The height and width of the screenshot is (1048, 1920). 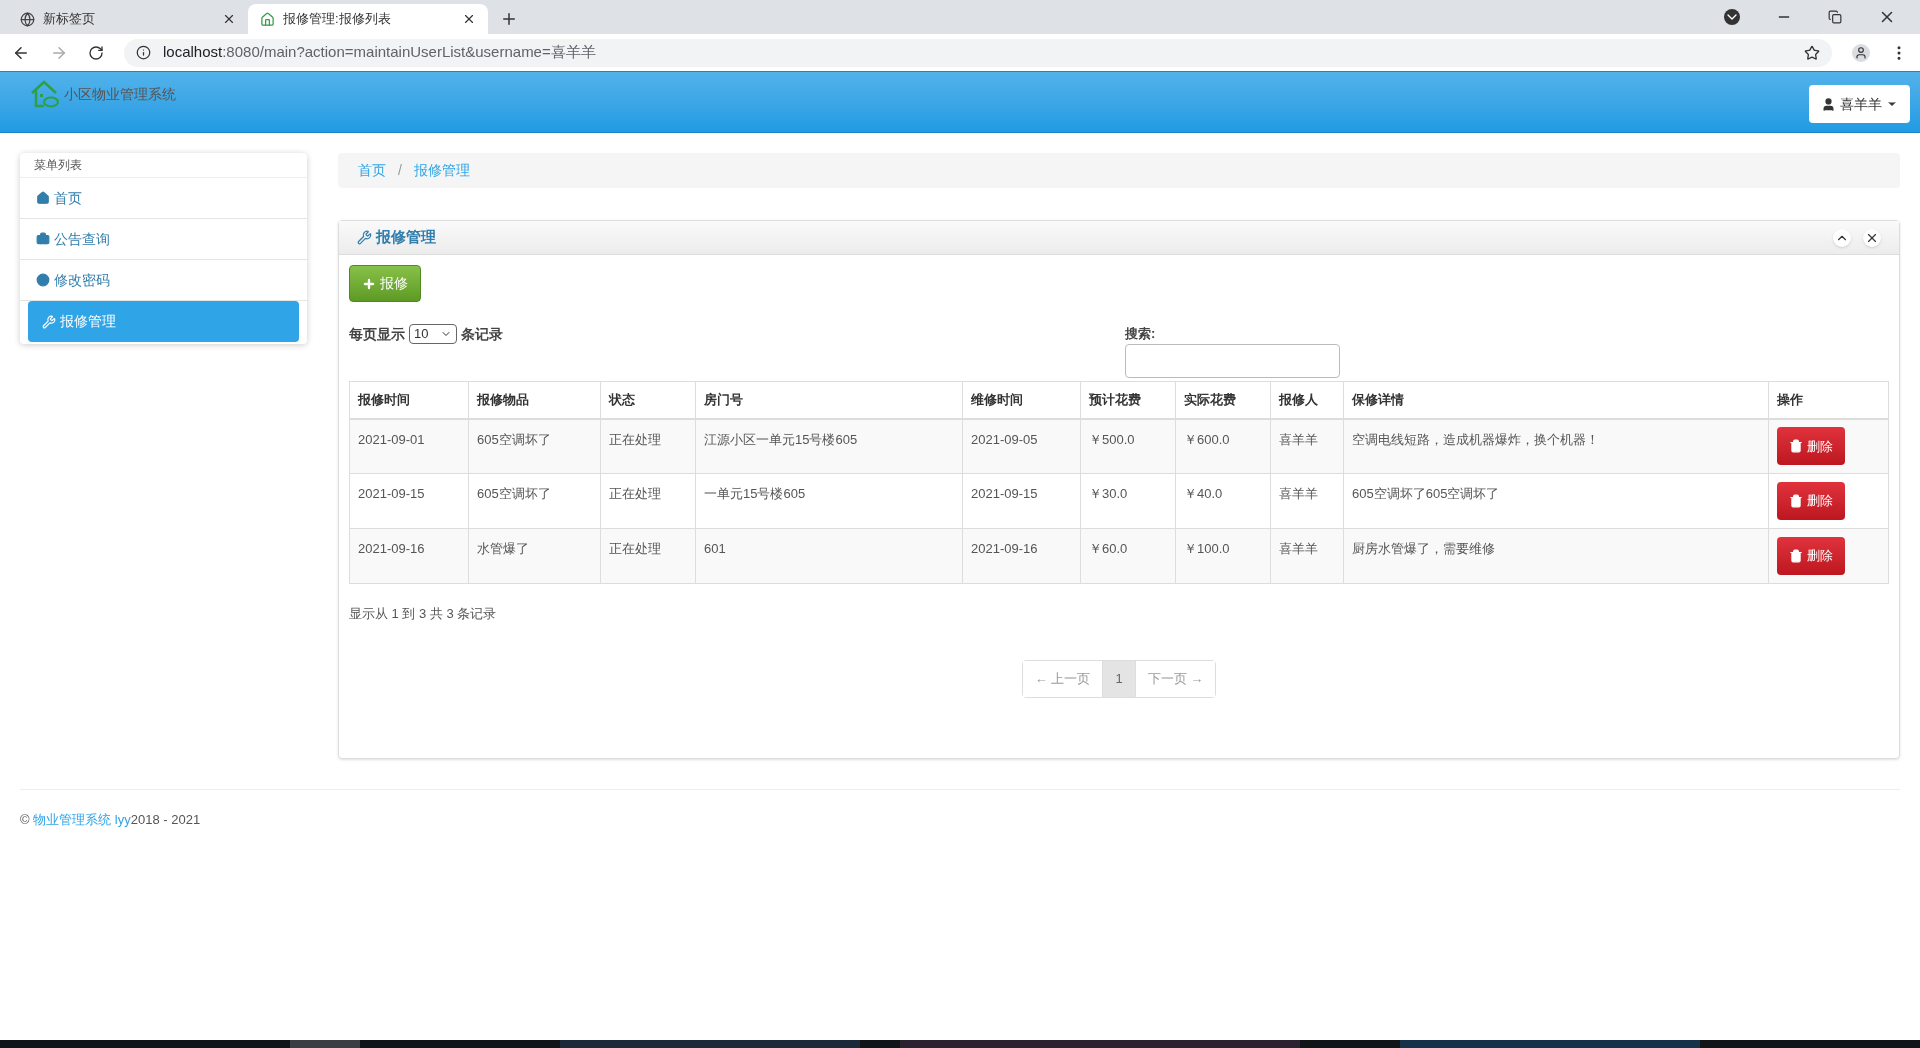 What do you see at coordinates (369, 283) in the screenshot?
I see `plus-icon` at bounding box center [369, 283].